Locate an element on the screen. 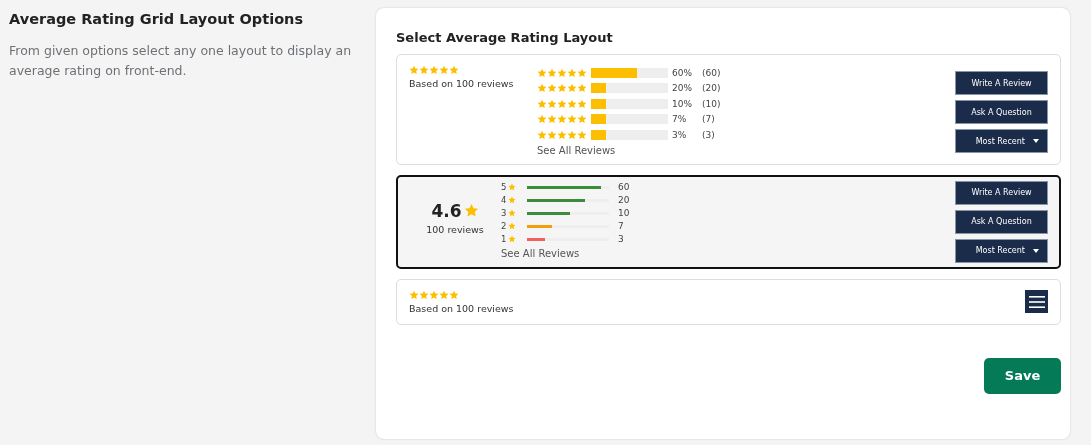 Image resolution: width=1091 pixels, height=445 pixels. layout-option: 4.6 100 reviews 5 60 4 20 3 10 2 7 1 3 See All Reviews Write A Review Ask A Question Most Recent is located at coordinates (728, 221).